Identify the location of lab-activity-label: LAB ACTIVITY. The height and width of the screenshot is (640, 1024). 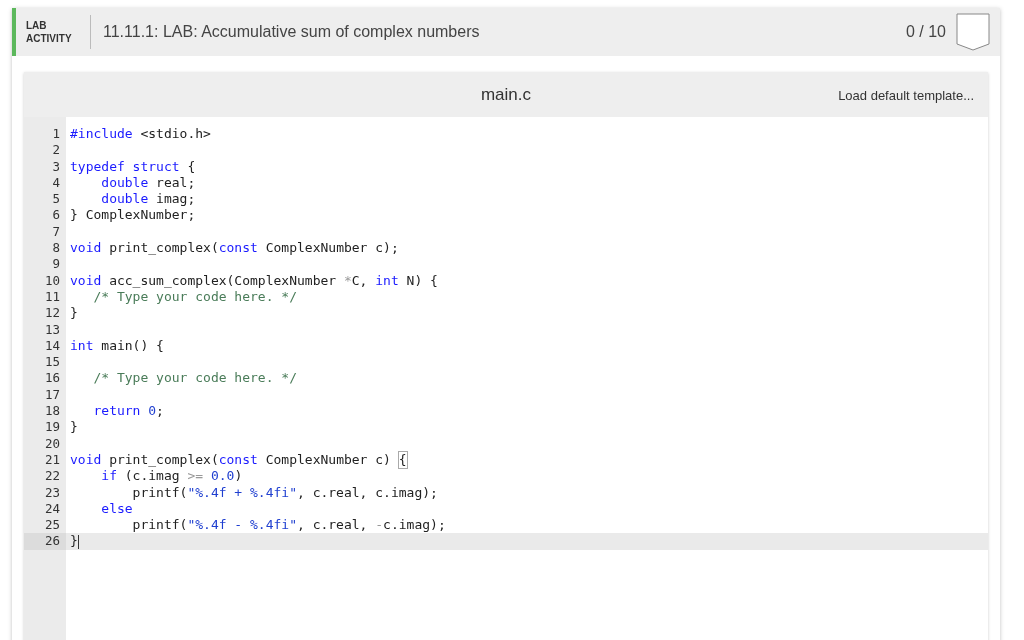
(58, 32).